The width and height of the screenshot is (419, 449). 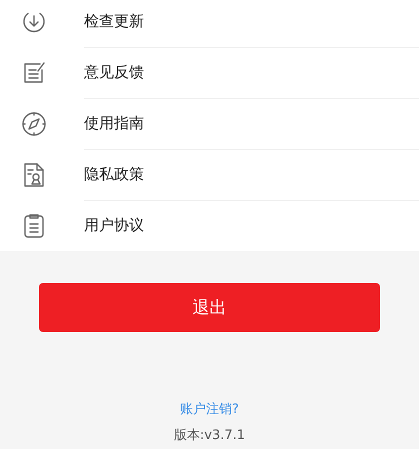 What do you see at coordinates (210, 435) in the screenshot?
I see `version-text: 版本:v3.7.1` at bounding box center [210, 435].